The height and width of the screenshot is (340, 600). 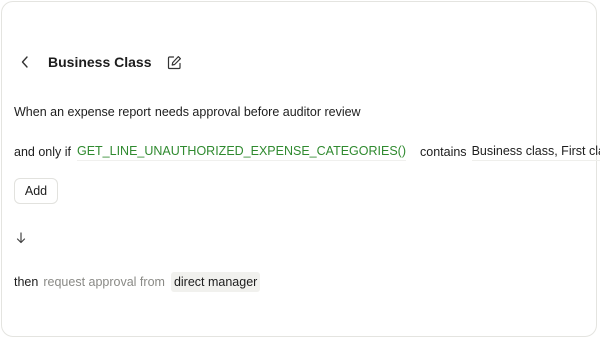 What do you see at coordinates (104, 282) in the screenshot?
I see `action-verb-select: request approval from` at bounding box center [104, 282].